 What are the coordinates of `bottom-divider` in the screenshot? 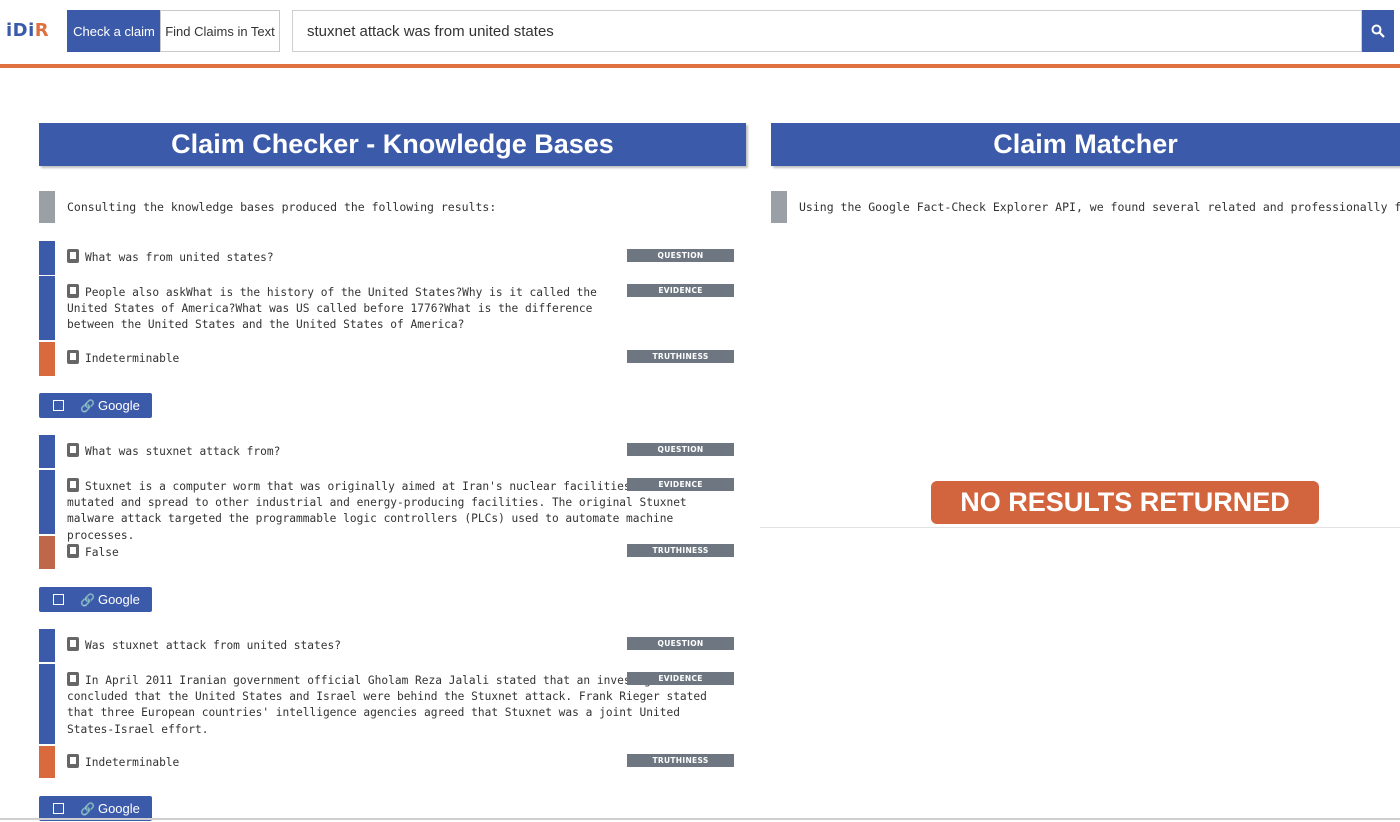 It's located at (700, 819).